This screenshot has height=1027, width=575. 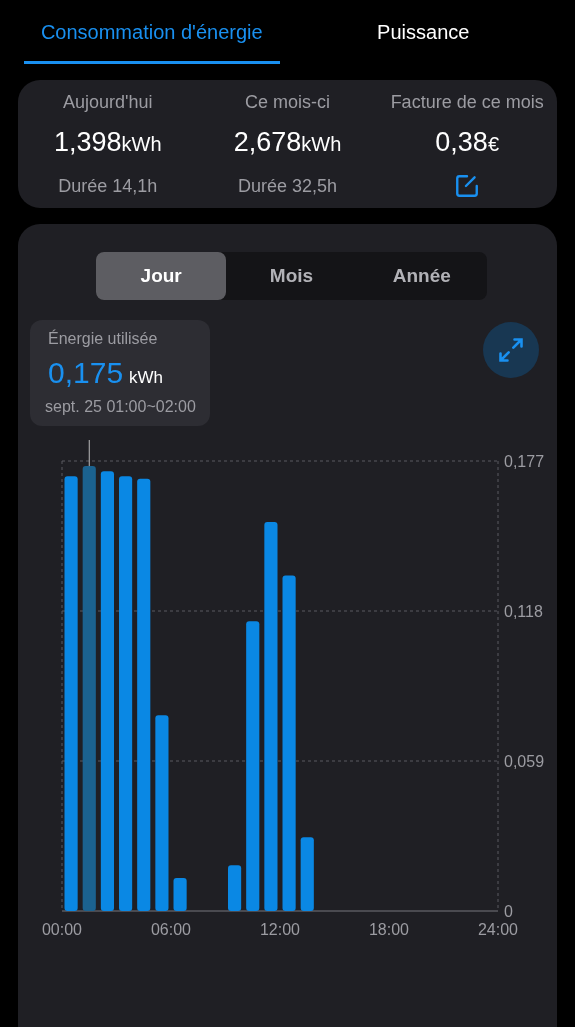 What do you see at coordinates (508, 911) in the screenshot?
I see `y-axis-label: 0` at bounding box center [508, 911].